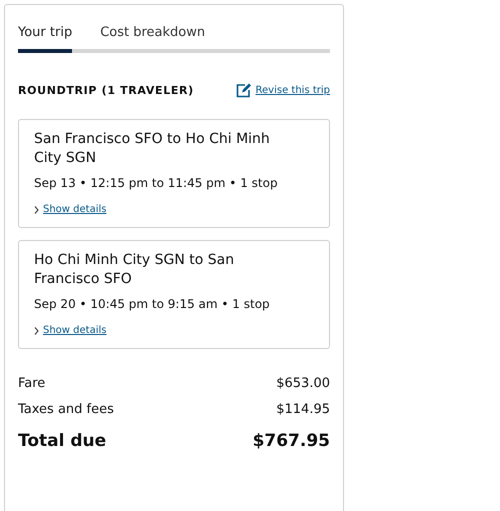 This screenshot has height=511, width=500. Describe the element at coordinates (244, 90) in the screenshot. I see `edit-icon` at that location.